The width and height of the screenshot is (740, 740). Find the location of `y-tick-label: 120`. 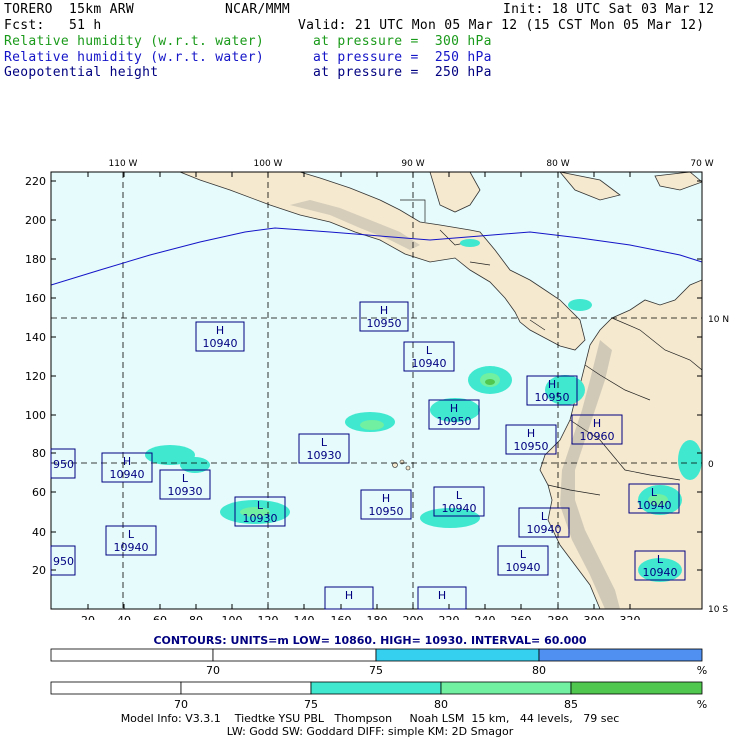

y-tick-label: 120 is located at coordinates (35, 376).